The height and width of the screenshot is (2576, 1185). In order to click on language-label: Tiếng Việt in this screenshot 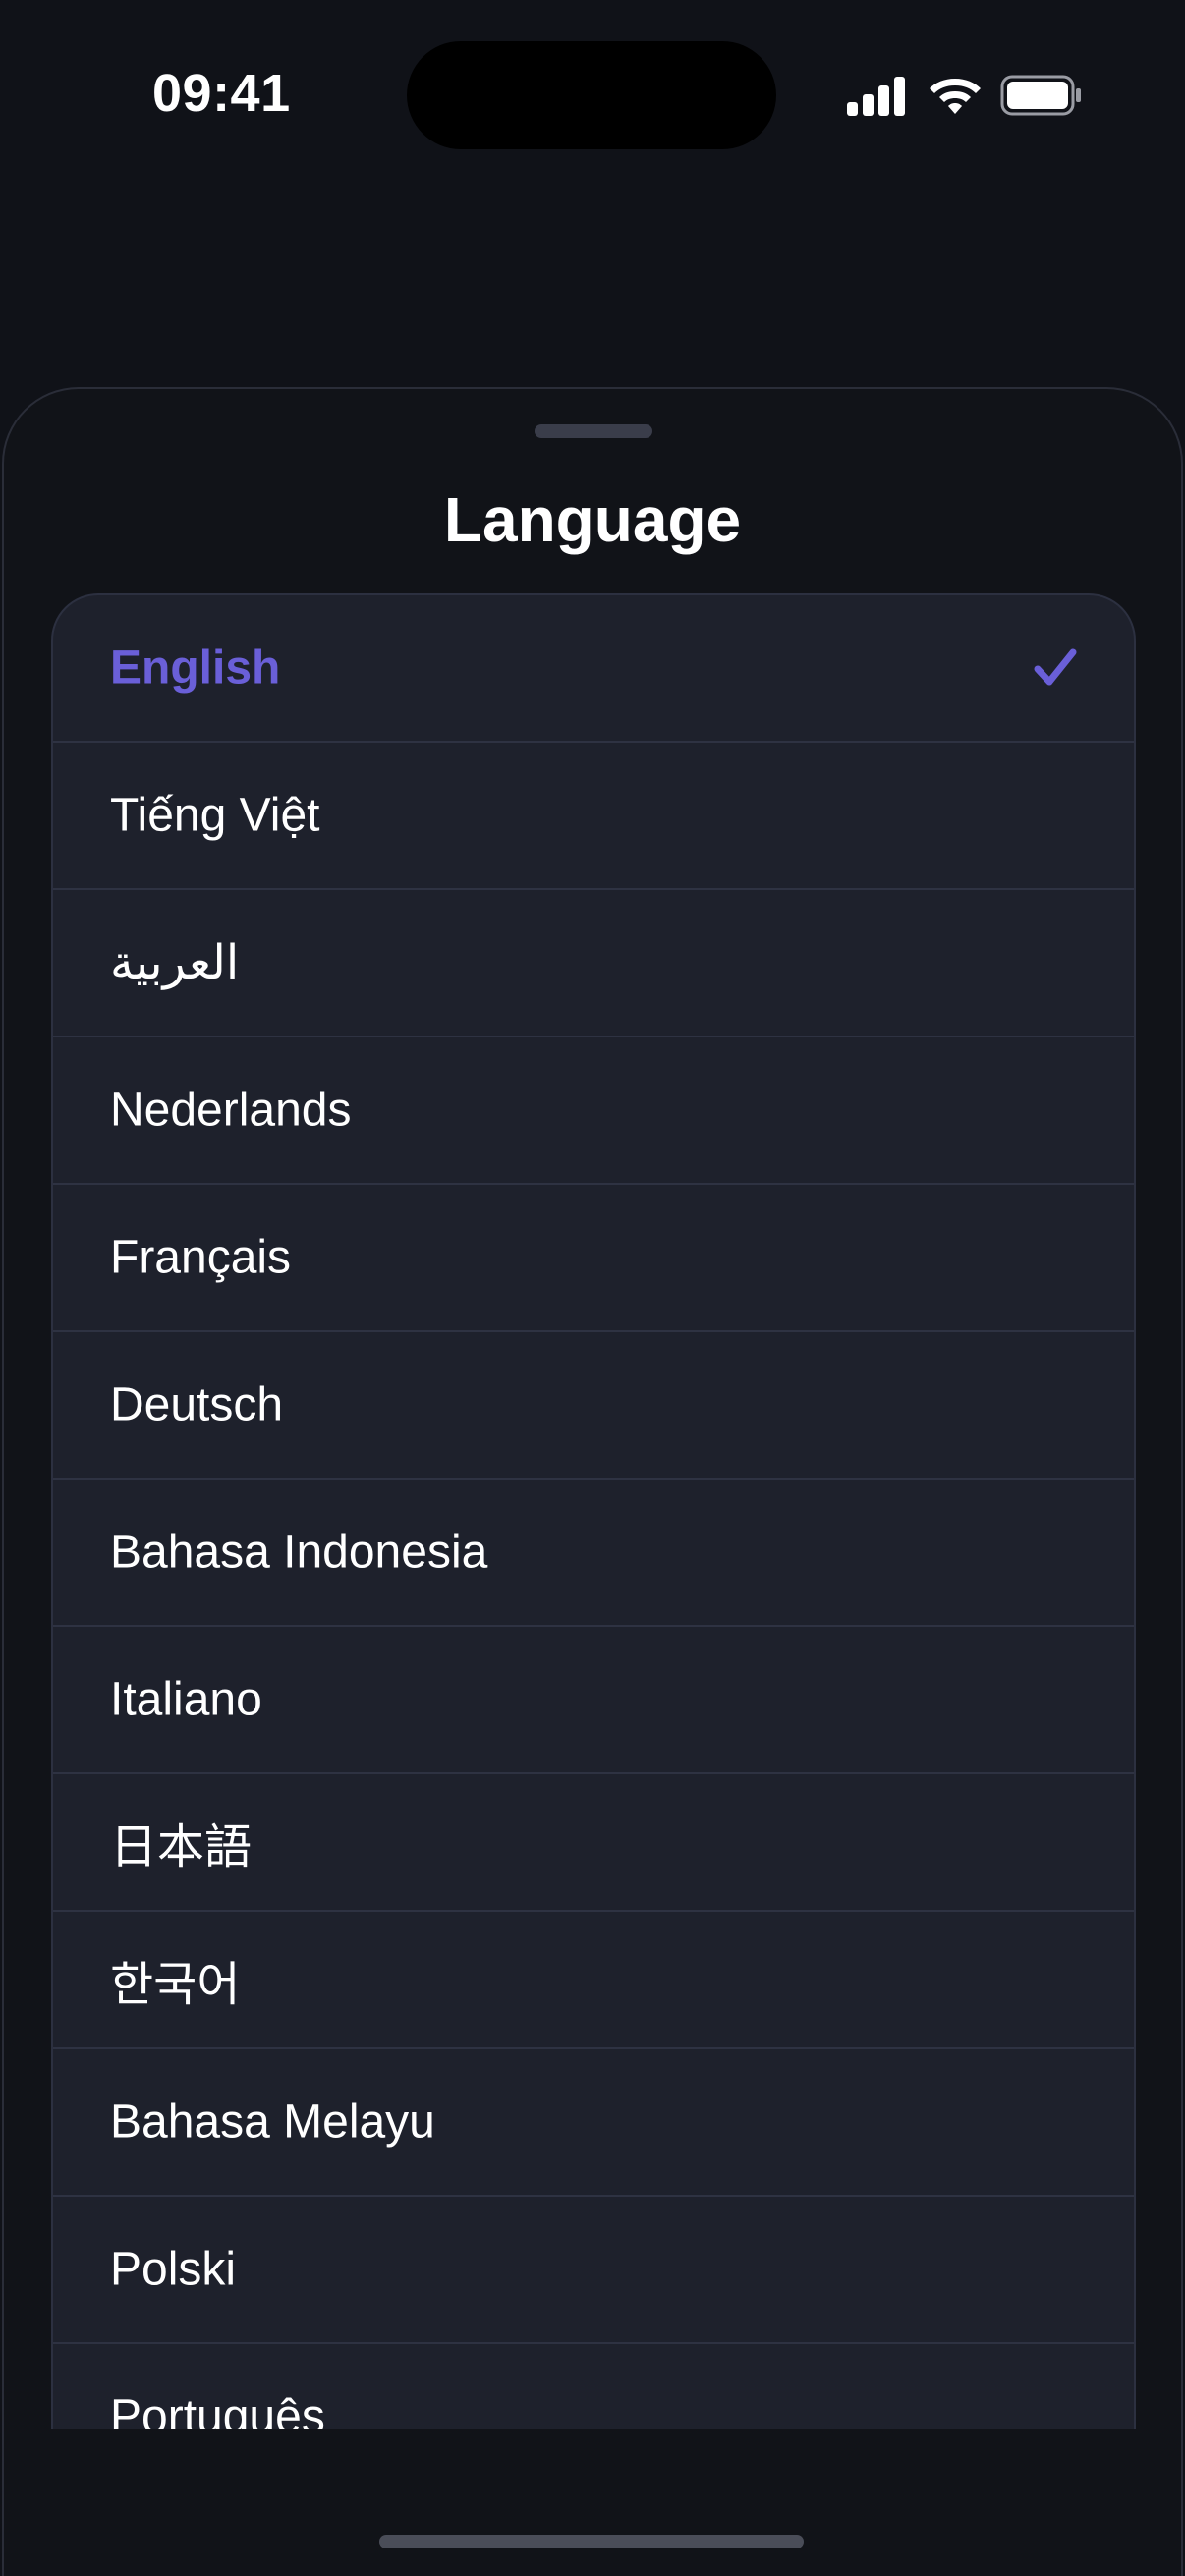, I will do `click(215, 815)`.